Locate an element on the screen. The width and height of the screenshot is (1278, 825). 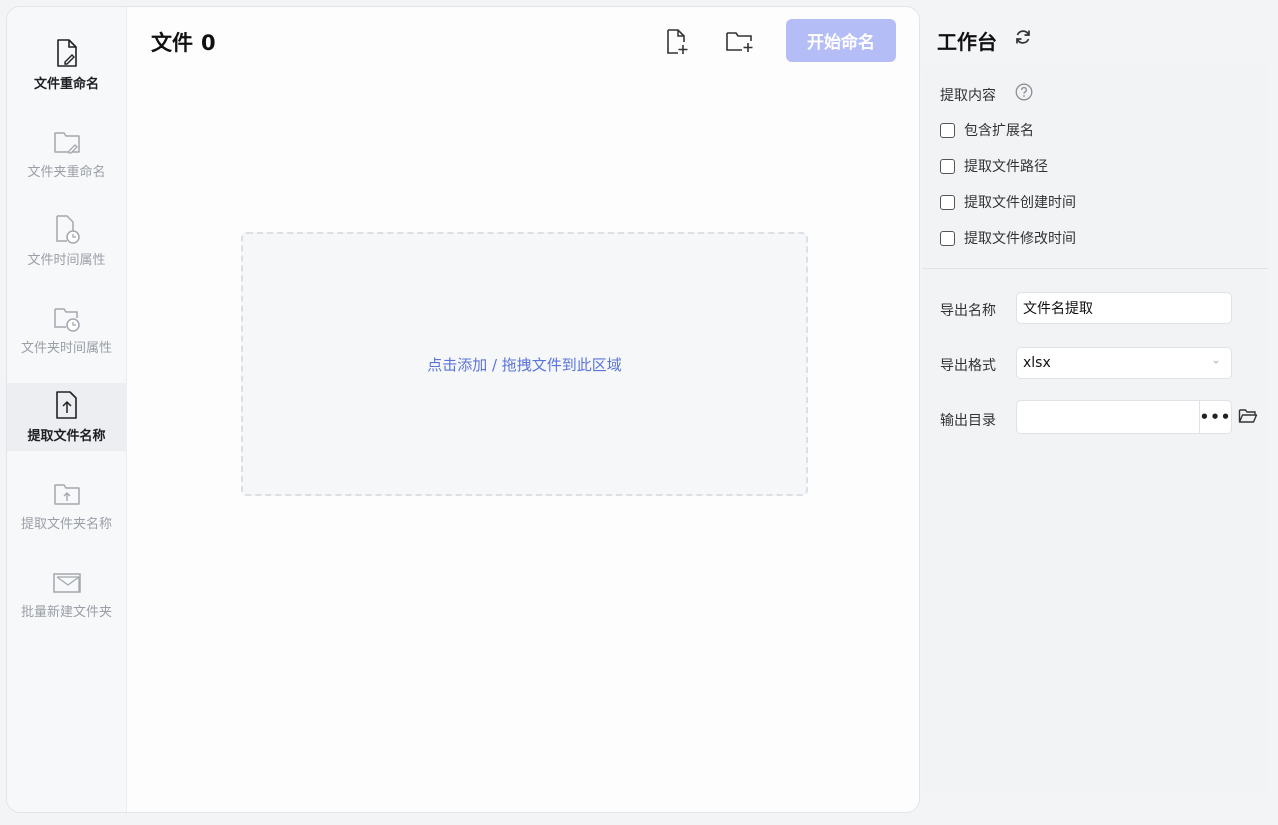
sidebar-item-folder-time: 文件夹时间属性 is located at coordinates (66, 333).